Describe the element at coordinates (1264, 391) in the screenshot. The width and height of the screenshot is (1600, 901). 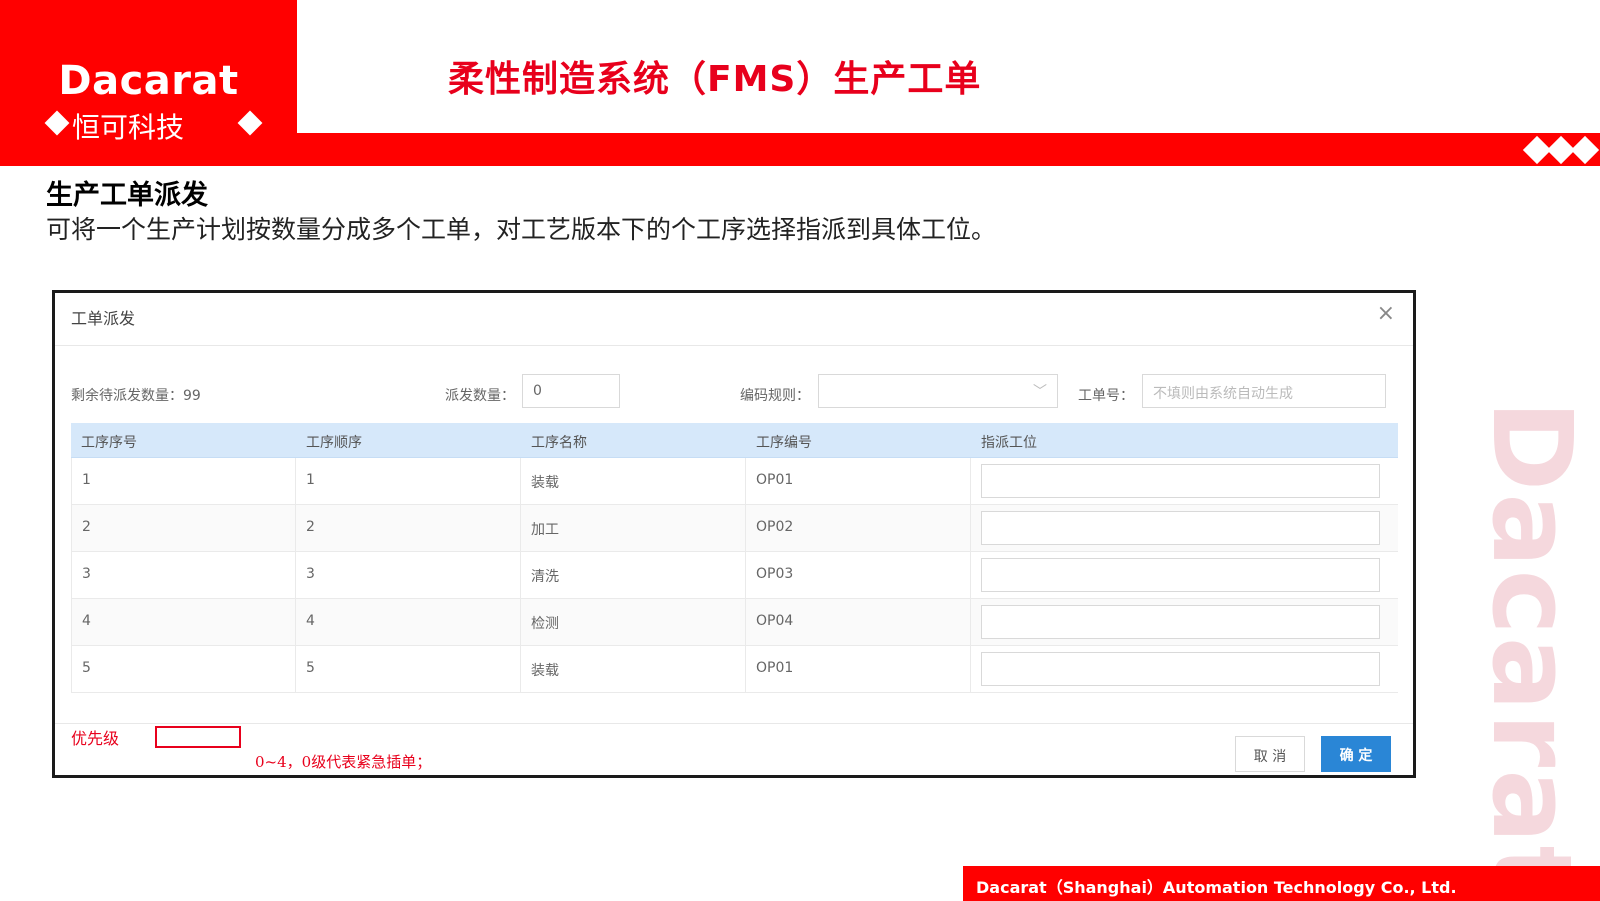
I see `order-no-input: 不填则由系统自动生成` at that location.